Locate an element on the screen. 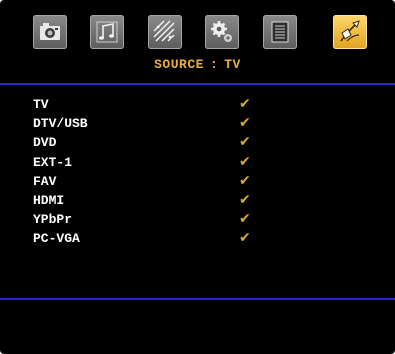 This screenshot has width=395, height=354. source-name: YPbPr is located at coordinates (53, 220).